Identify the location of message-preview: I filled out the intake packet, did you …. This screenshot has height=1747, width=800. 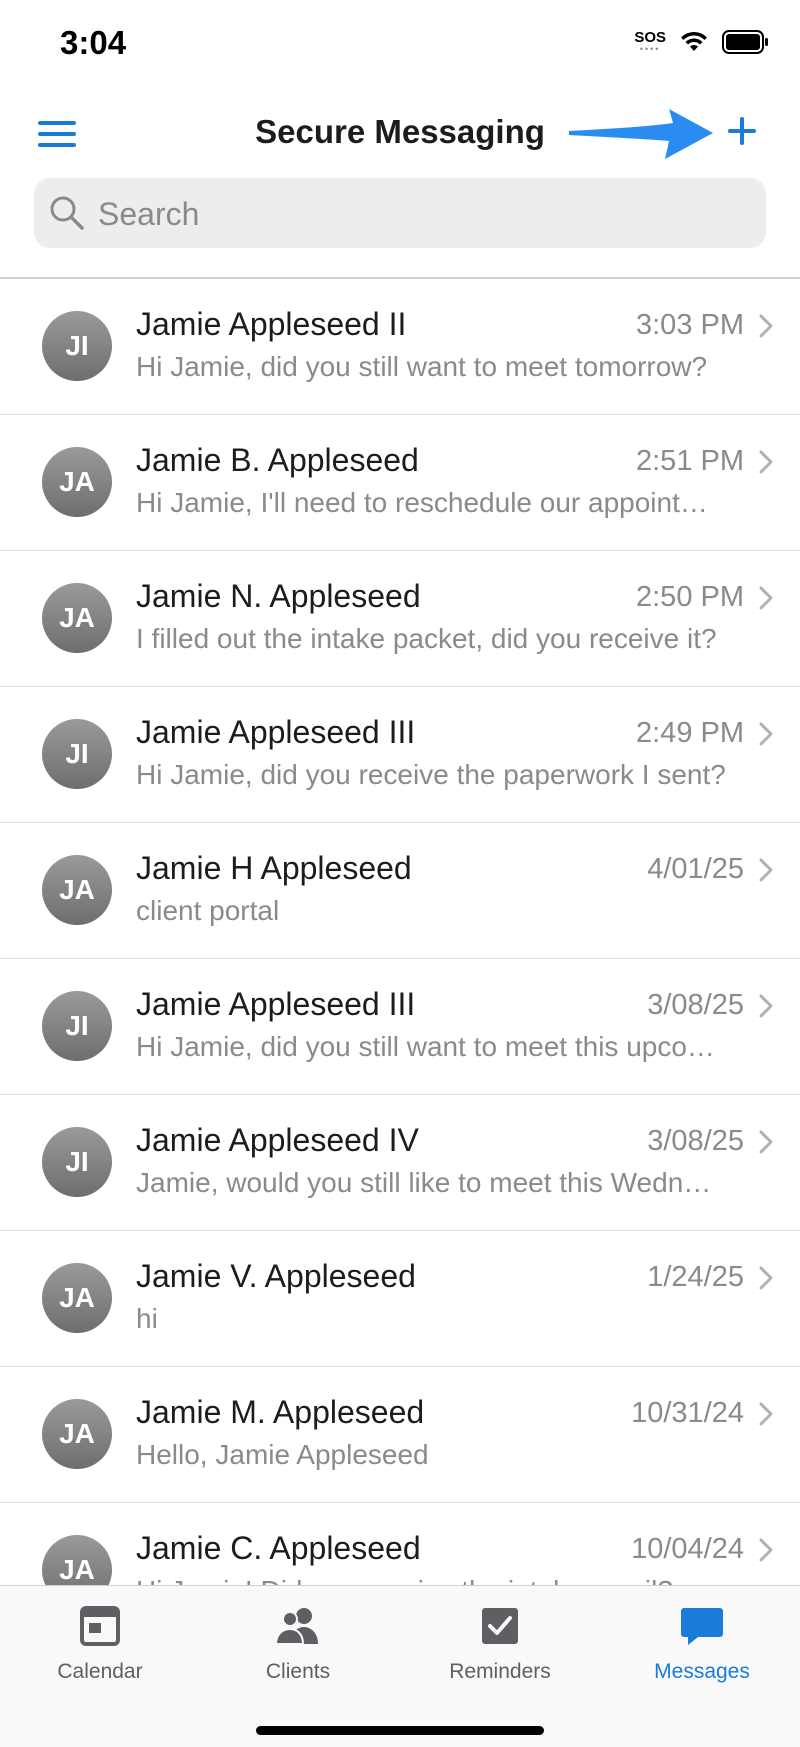
(426, 638).